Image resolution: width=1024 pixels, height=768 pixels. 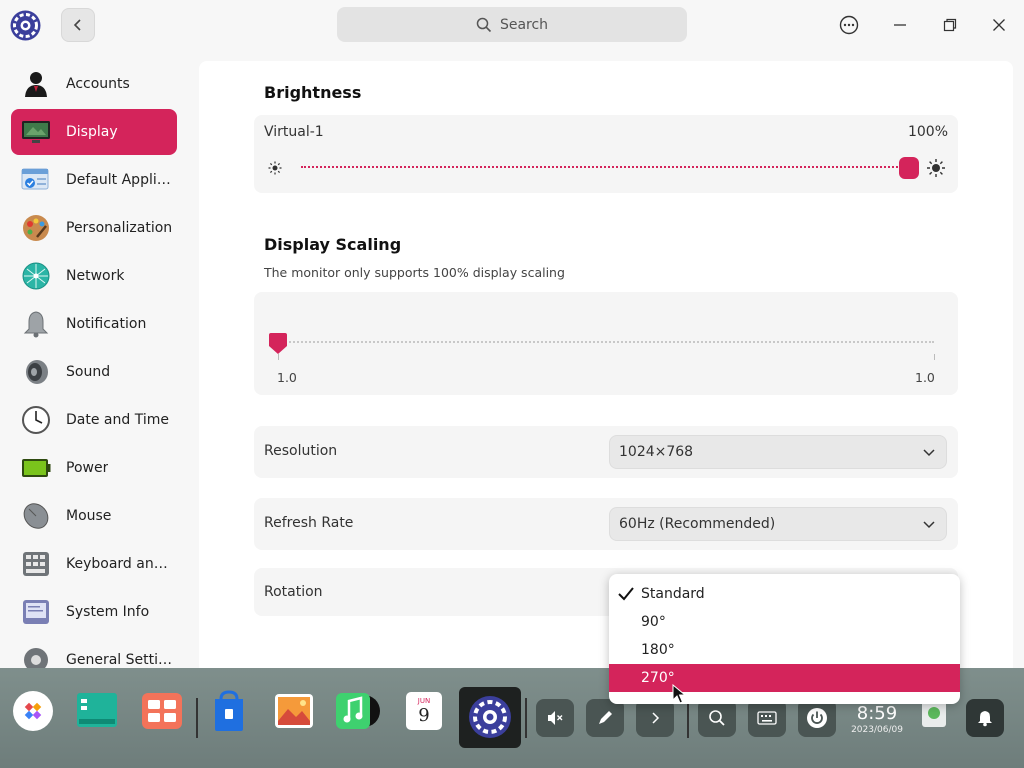 I want to click on brightness-title: Brightness, so click(x=313, y=92).